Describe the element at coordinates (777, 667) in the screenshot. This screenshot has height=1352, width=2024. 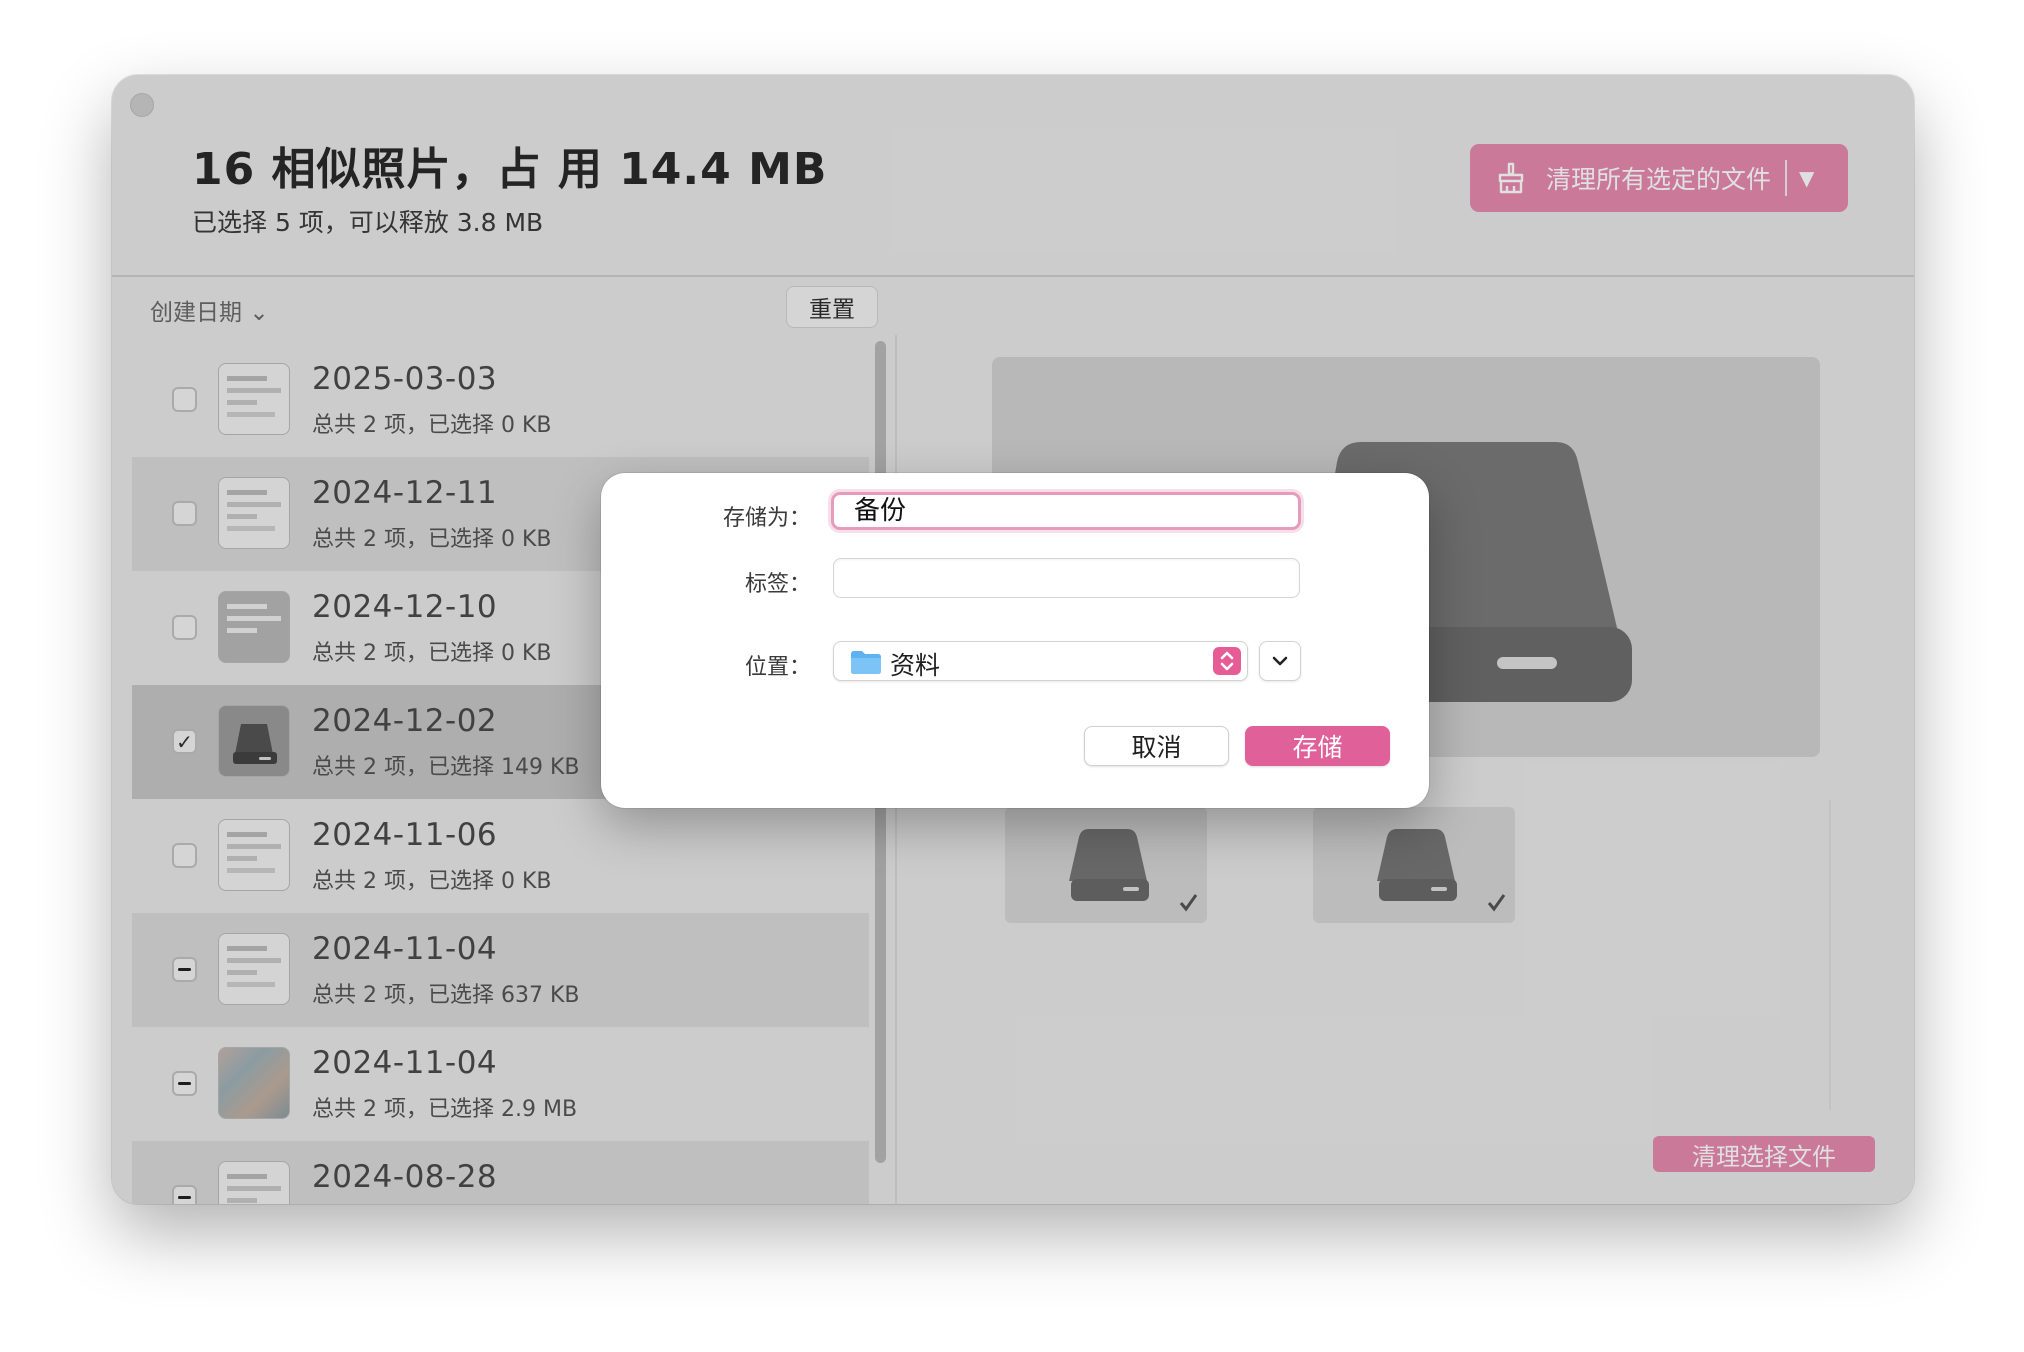
I see `location-label: 位置：` at that location.